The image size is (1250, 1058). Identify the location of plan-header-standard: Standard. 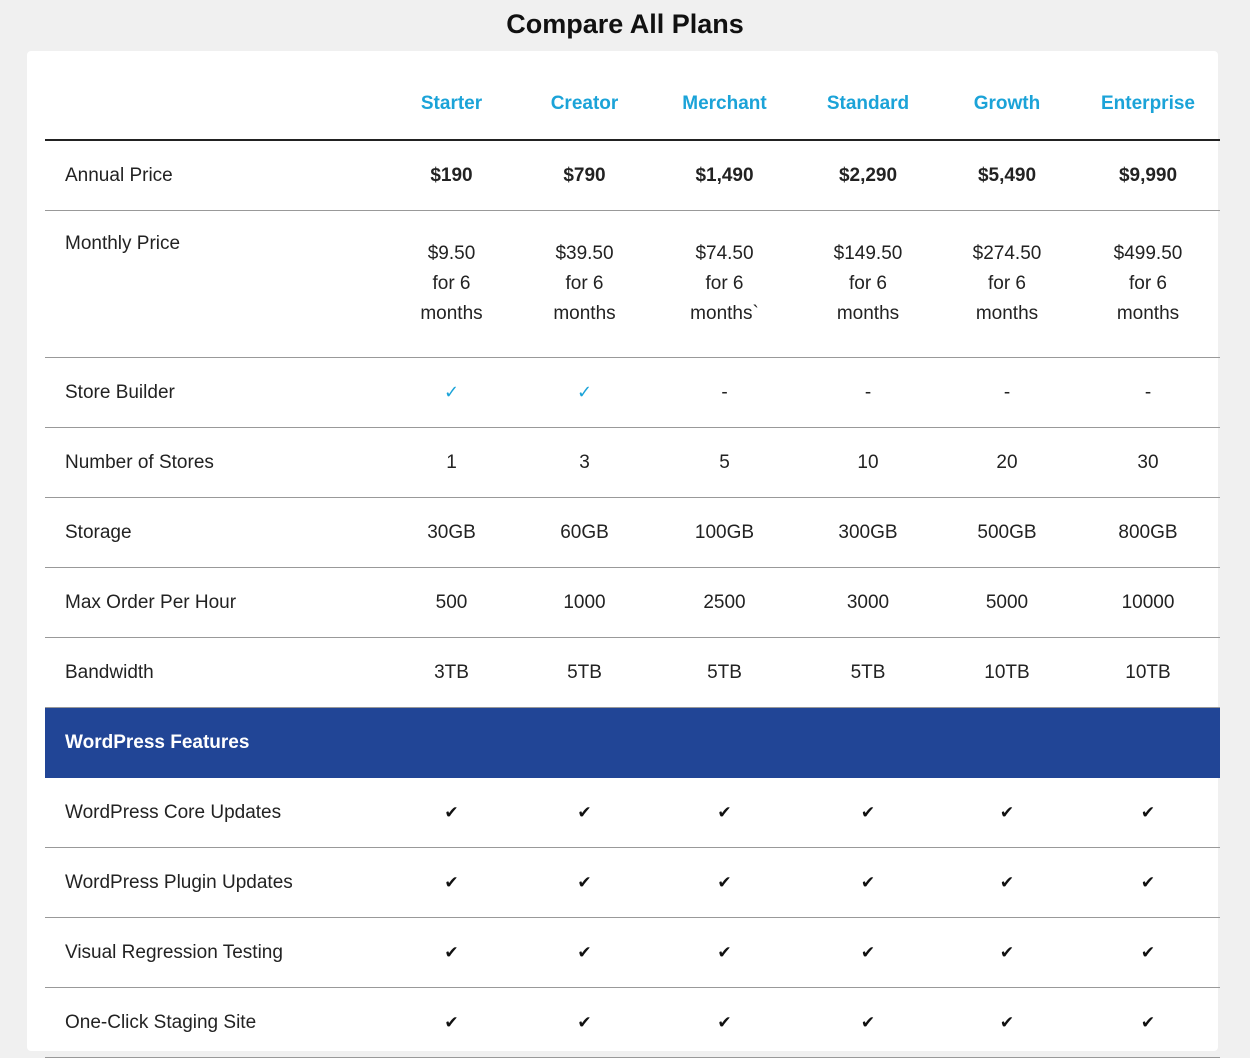
(868, 105).